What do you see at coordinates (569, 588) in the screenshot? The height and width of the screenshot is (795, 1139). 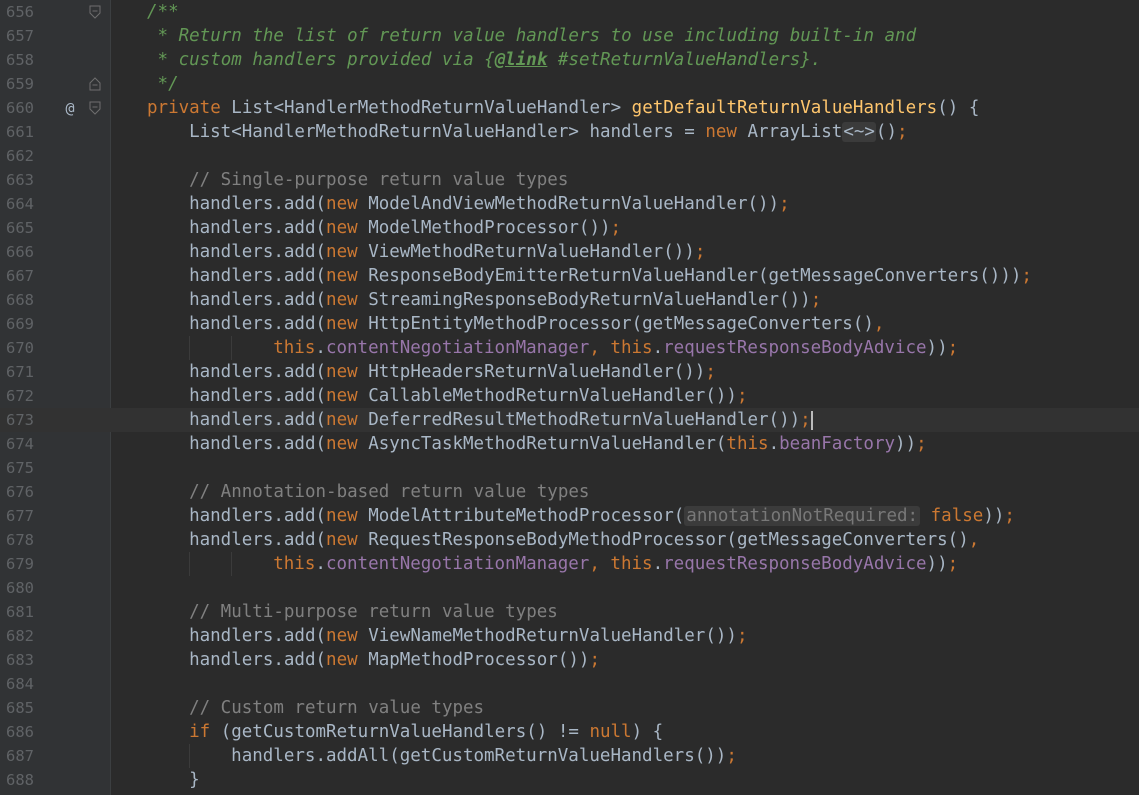 I see `code-line: 680` at bounding box center [569, 588].